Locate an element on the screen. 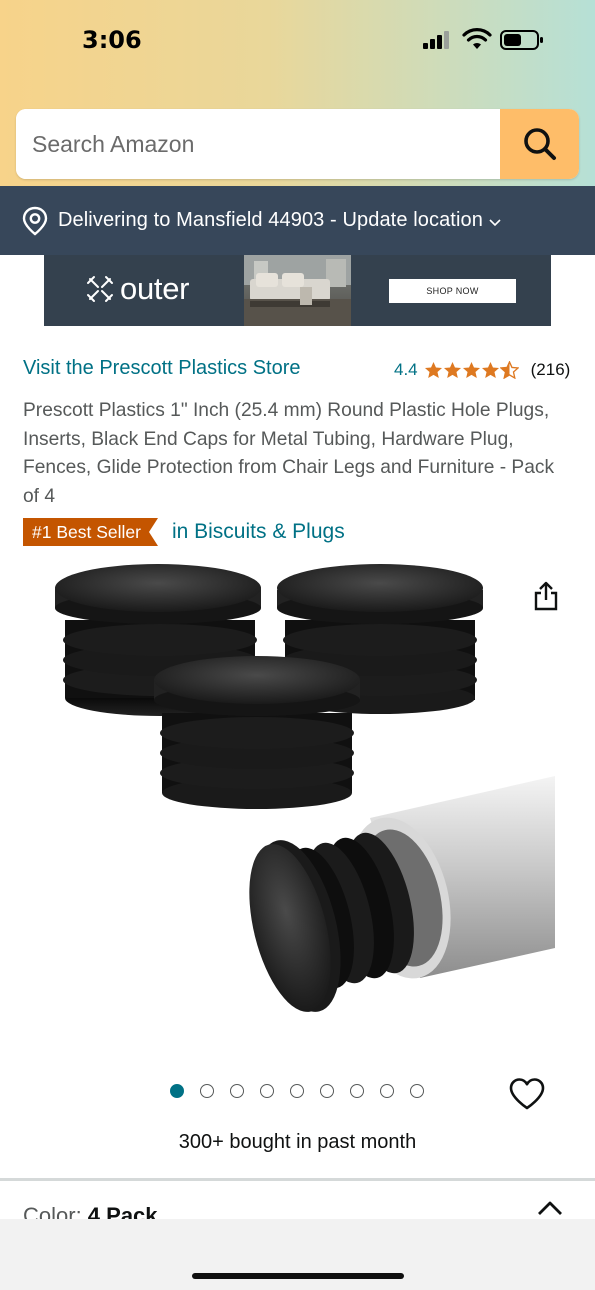 The image size is (595, 1290). ad-shop-now-button: SHOP NOW is located at coordinates (452, 291).